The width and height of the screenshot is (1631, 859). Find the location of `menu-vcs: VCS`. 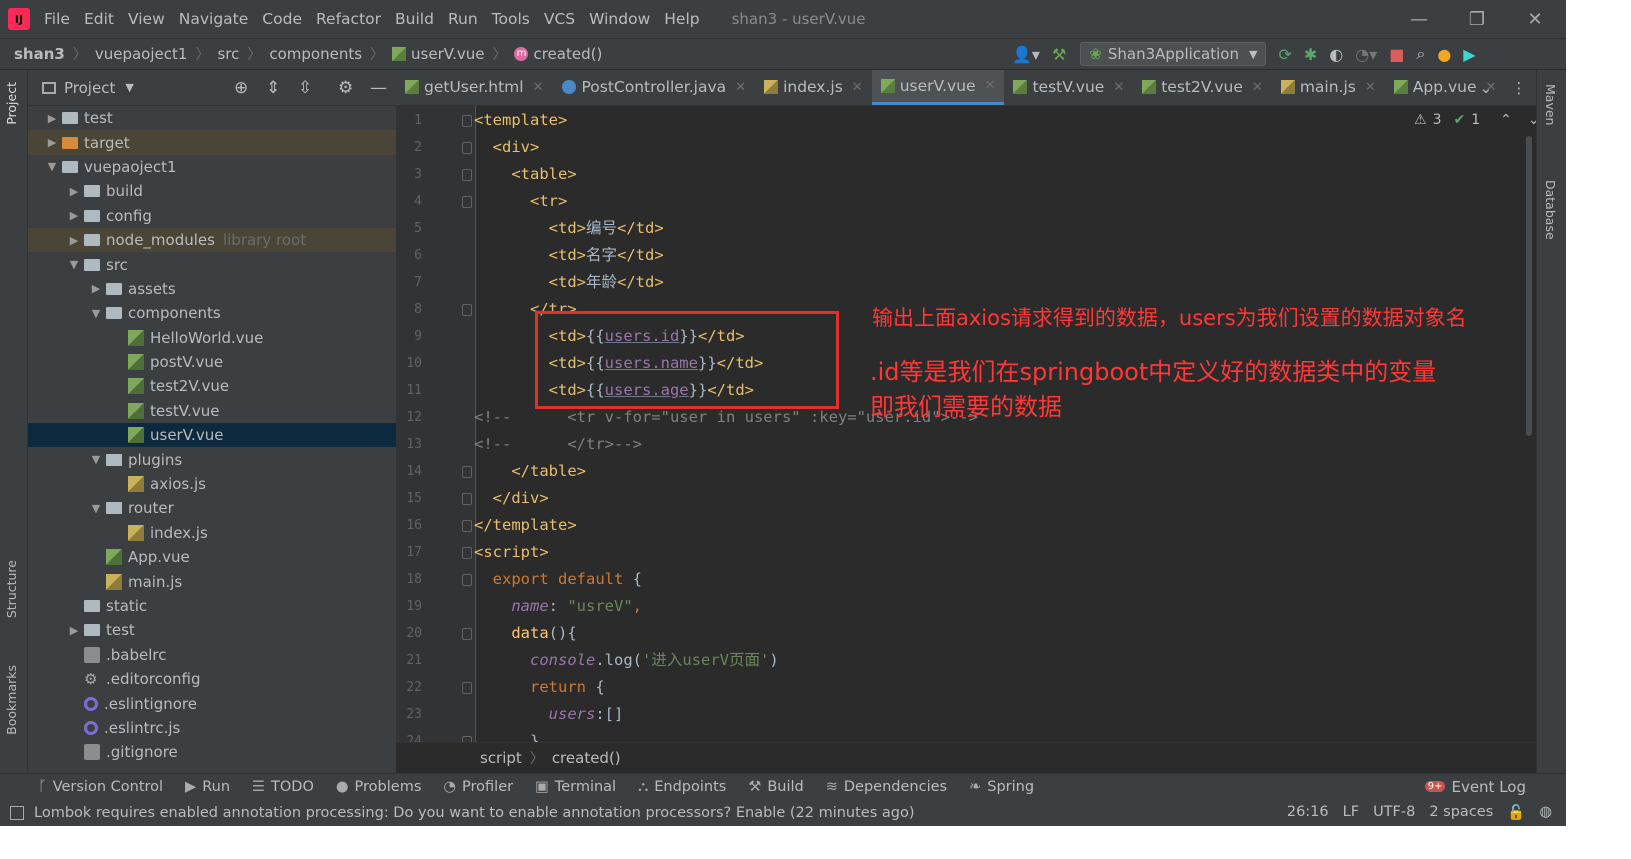

menu-vcs: VCS is located at coordinates (559, 19).